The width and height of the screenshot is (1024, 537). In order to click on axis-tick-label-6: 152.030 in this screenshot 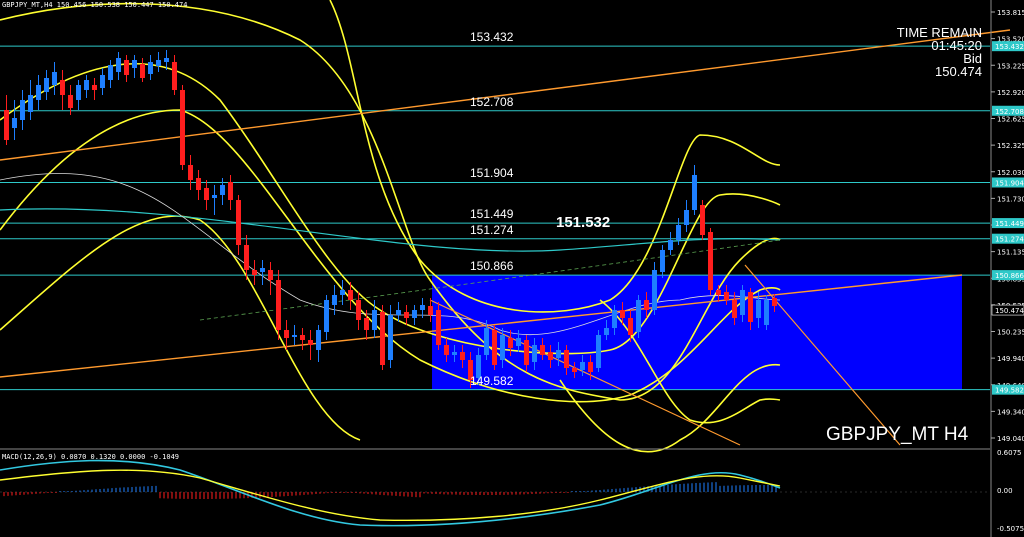, I will do `click(1010, 173)`.